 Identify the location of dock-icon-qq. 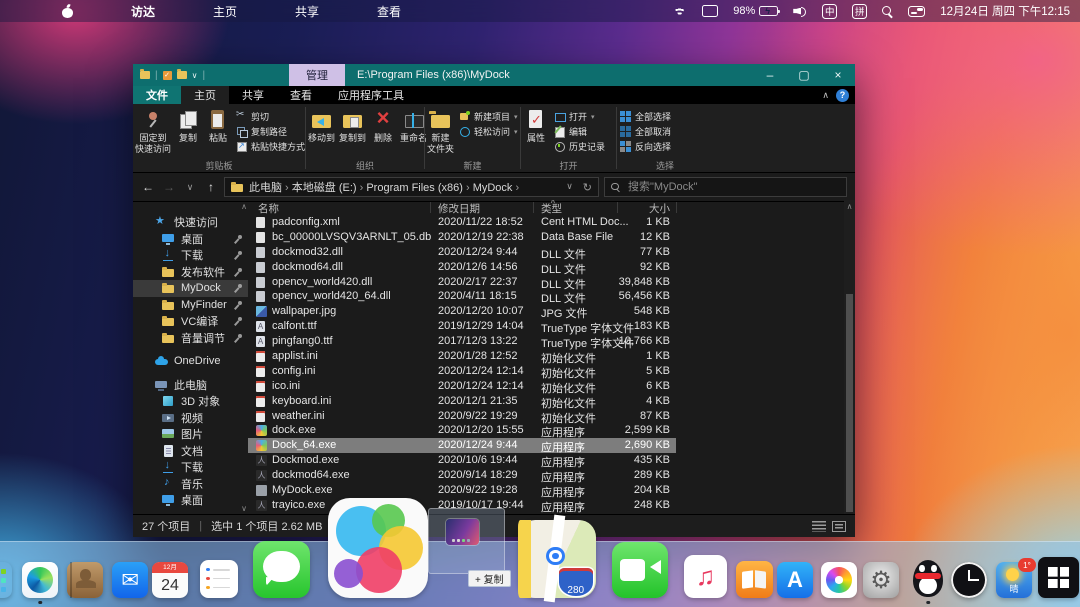
(928, 582).